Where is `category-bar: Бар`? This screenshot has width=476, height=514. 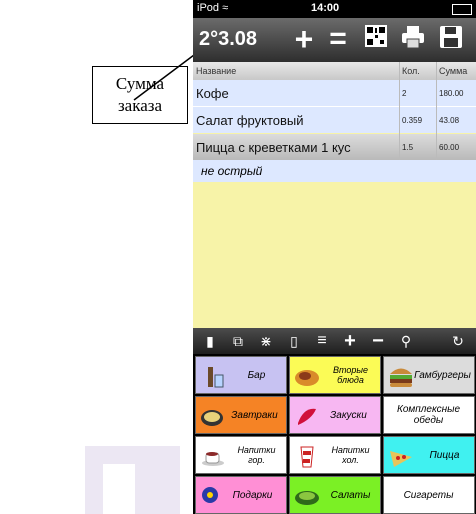
category-bar: Бар is located at coordinates (241, 375).